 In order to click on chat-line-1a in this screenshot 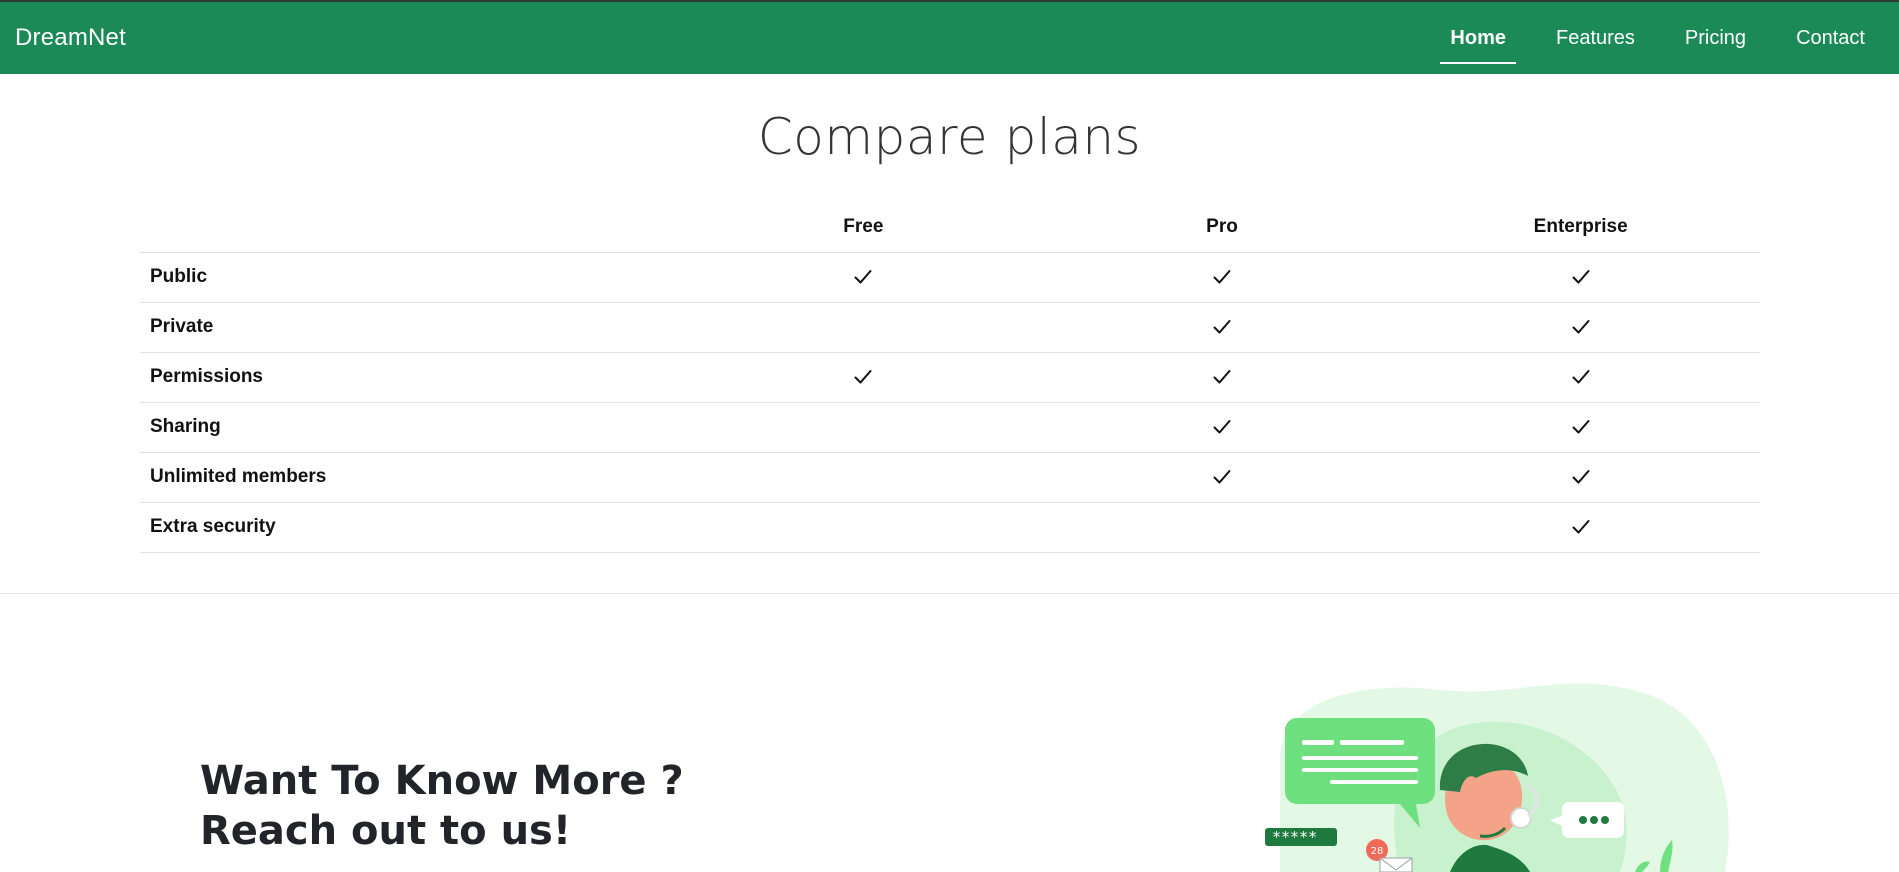, I will do `click(1318, 742)`.